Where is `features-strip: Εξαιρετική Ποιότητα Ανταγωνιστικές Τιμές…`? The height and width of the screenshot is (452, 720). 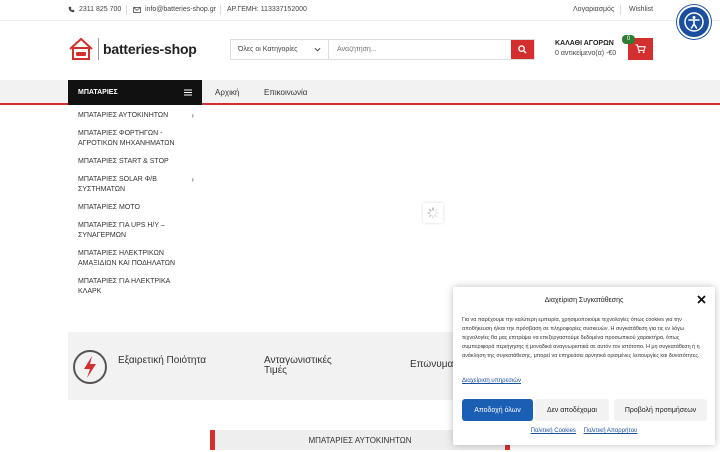
features-strip: Εξαιρετική Ποιότητα Ανταγωνιστικές Τιμές… is located at coordinates (260, 366).